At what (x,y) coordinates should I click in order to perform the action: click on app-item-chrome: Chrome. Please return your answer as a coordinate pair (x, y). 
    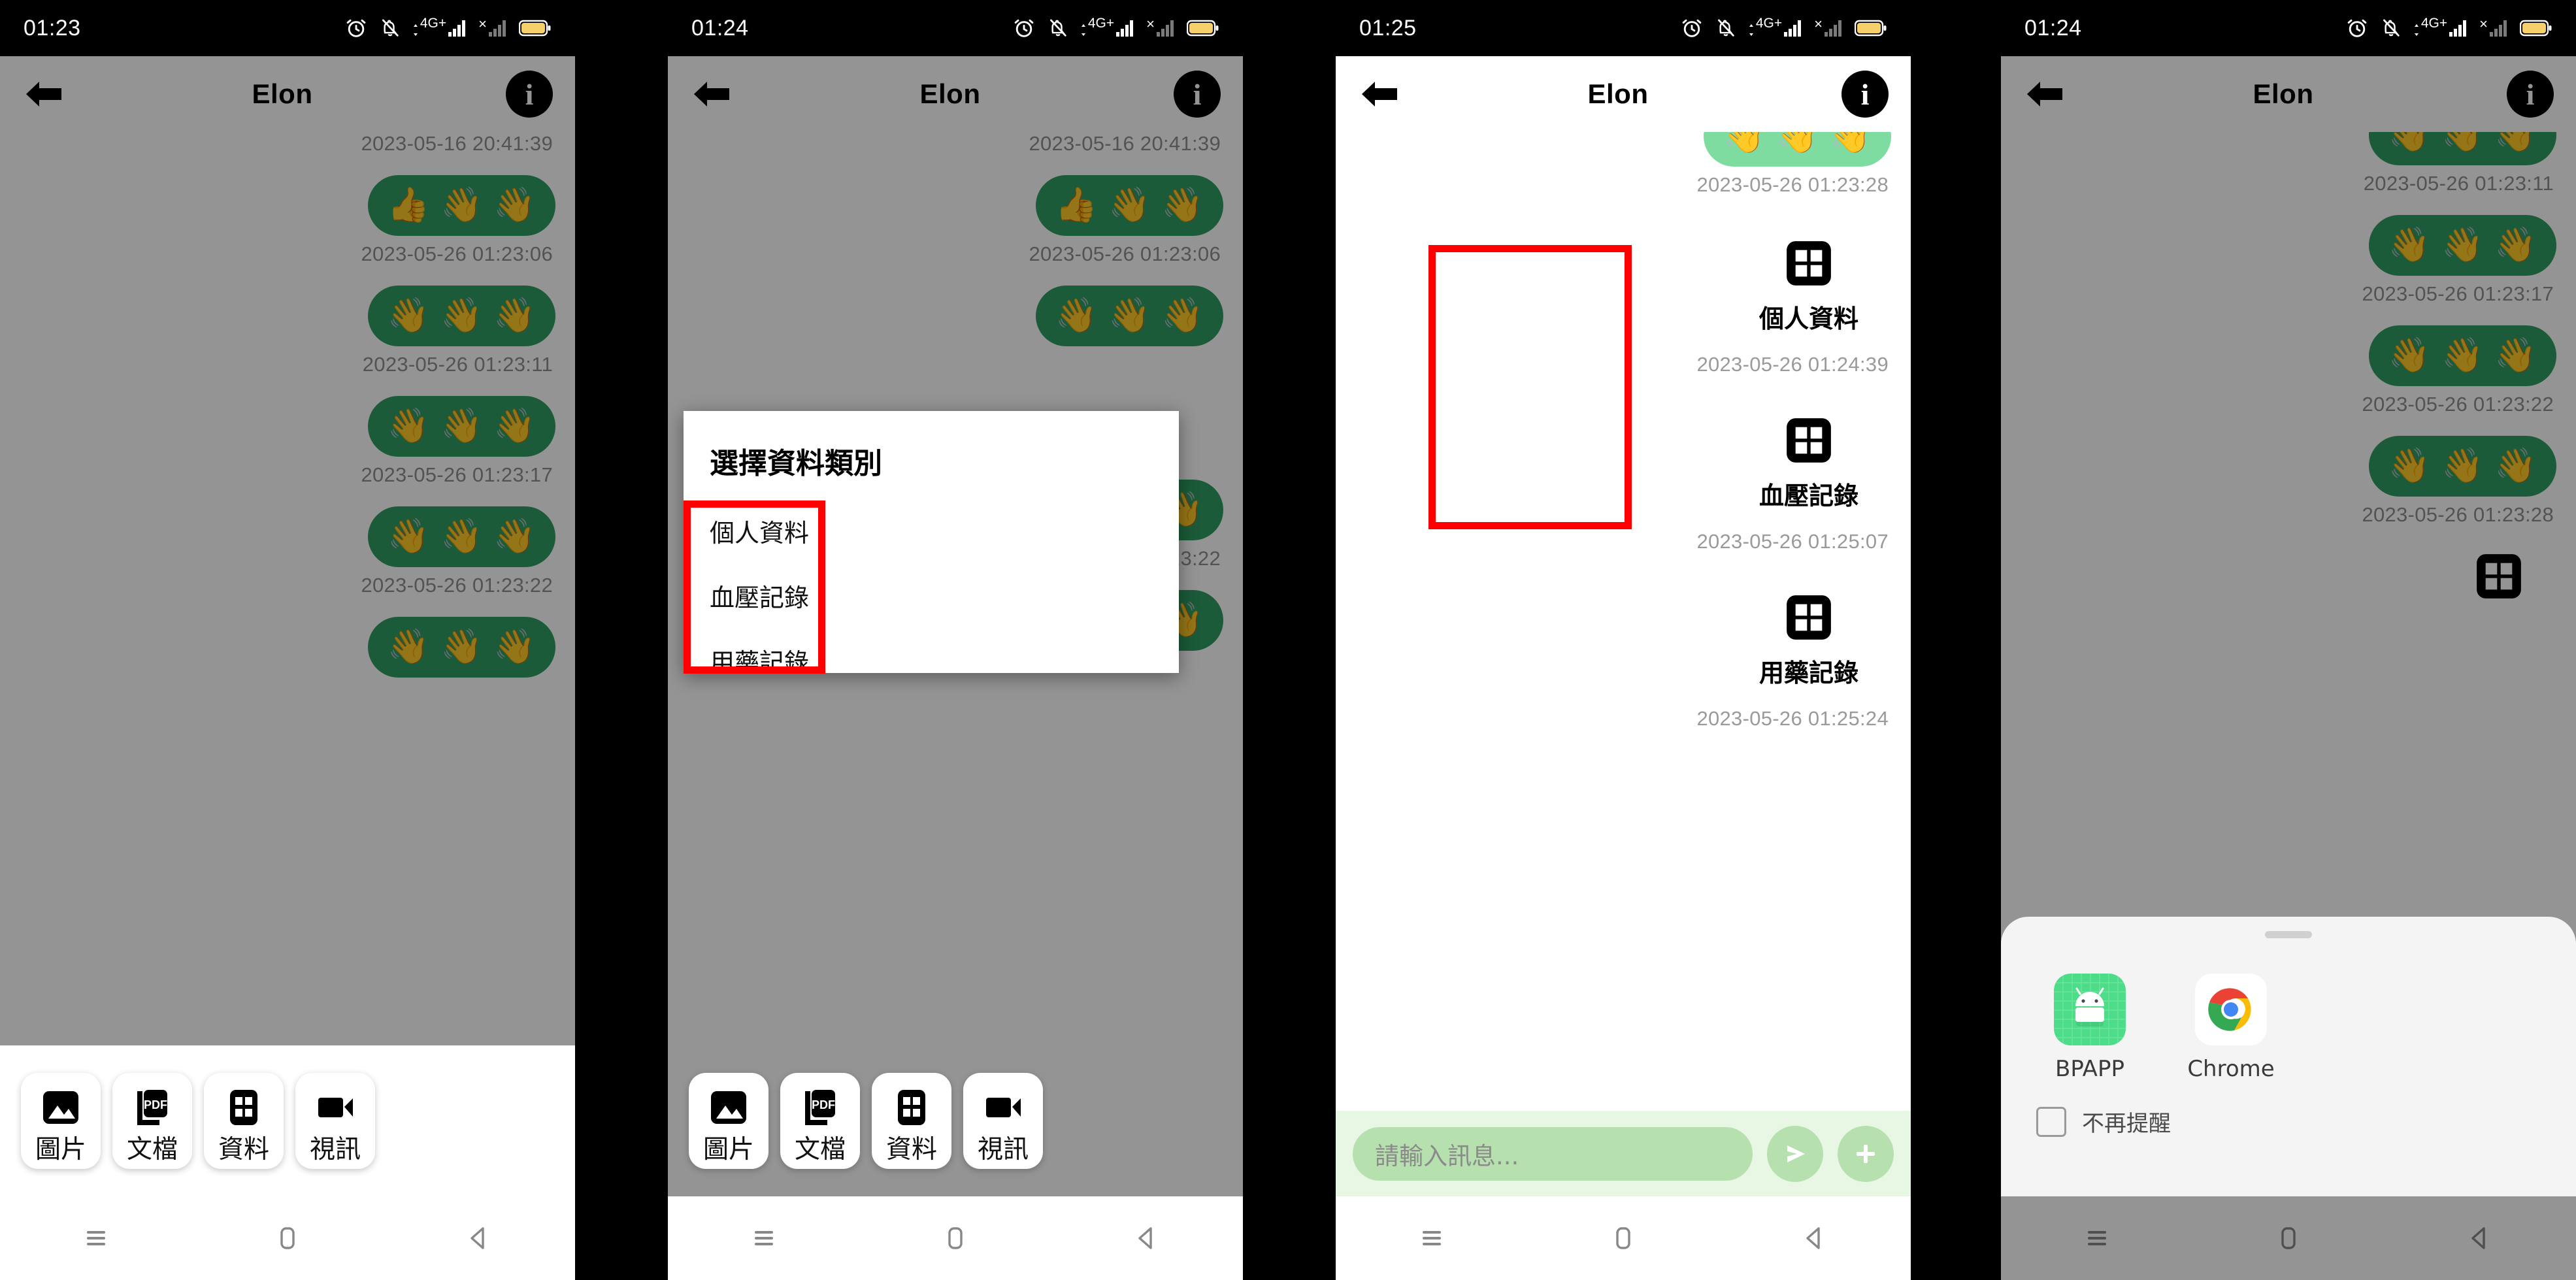
    Looking at the image, I should click on (2231, 1028).